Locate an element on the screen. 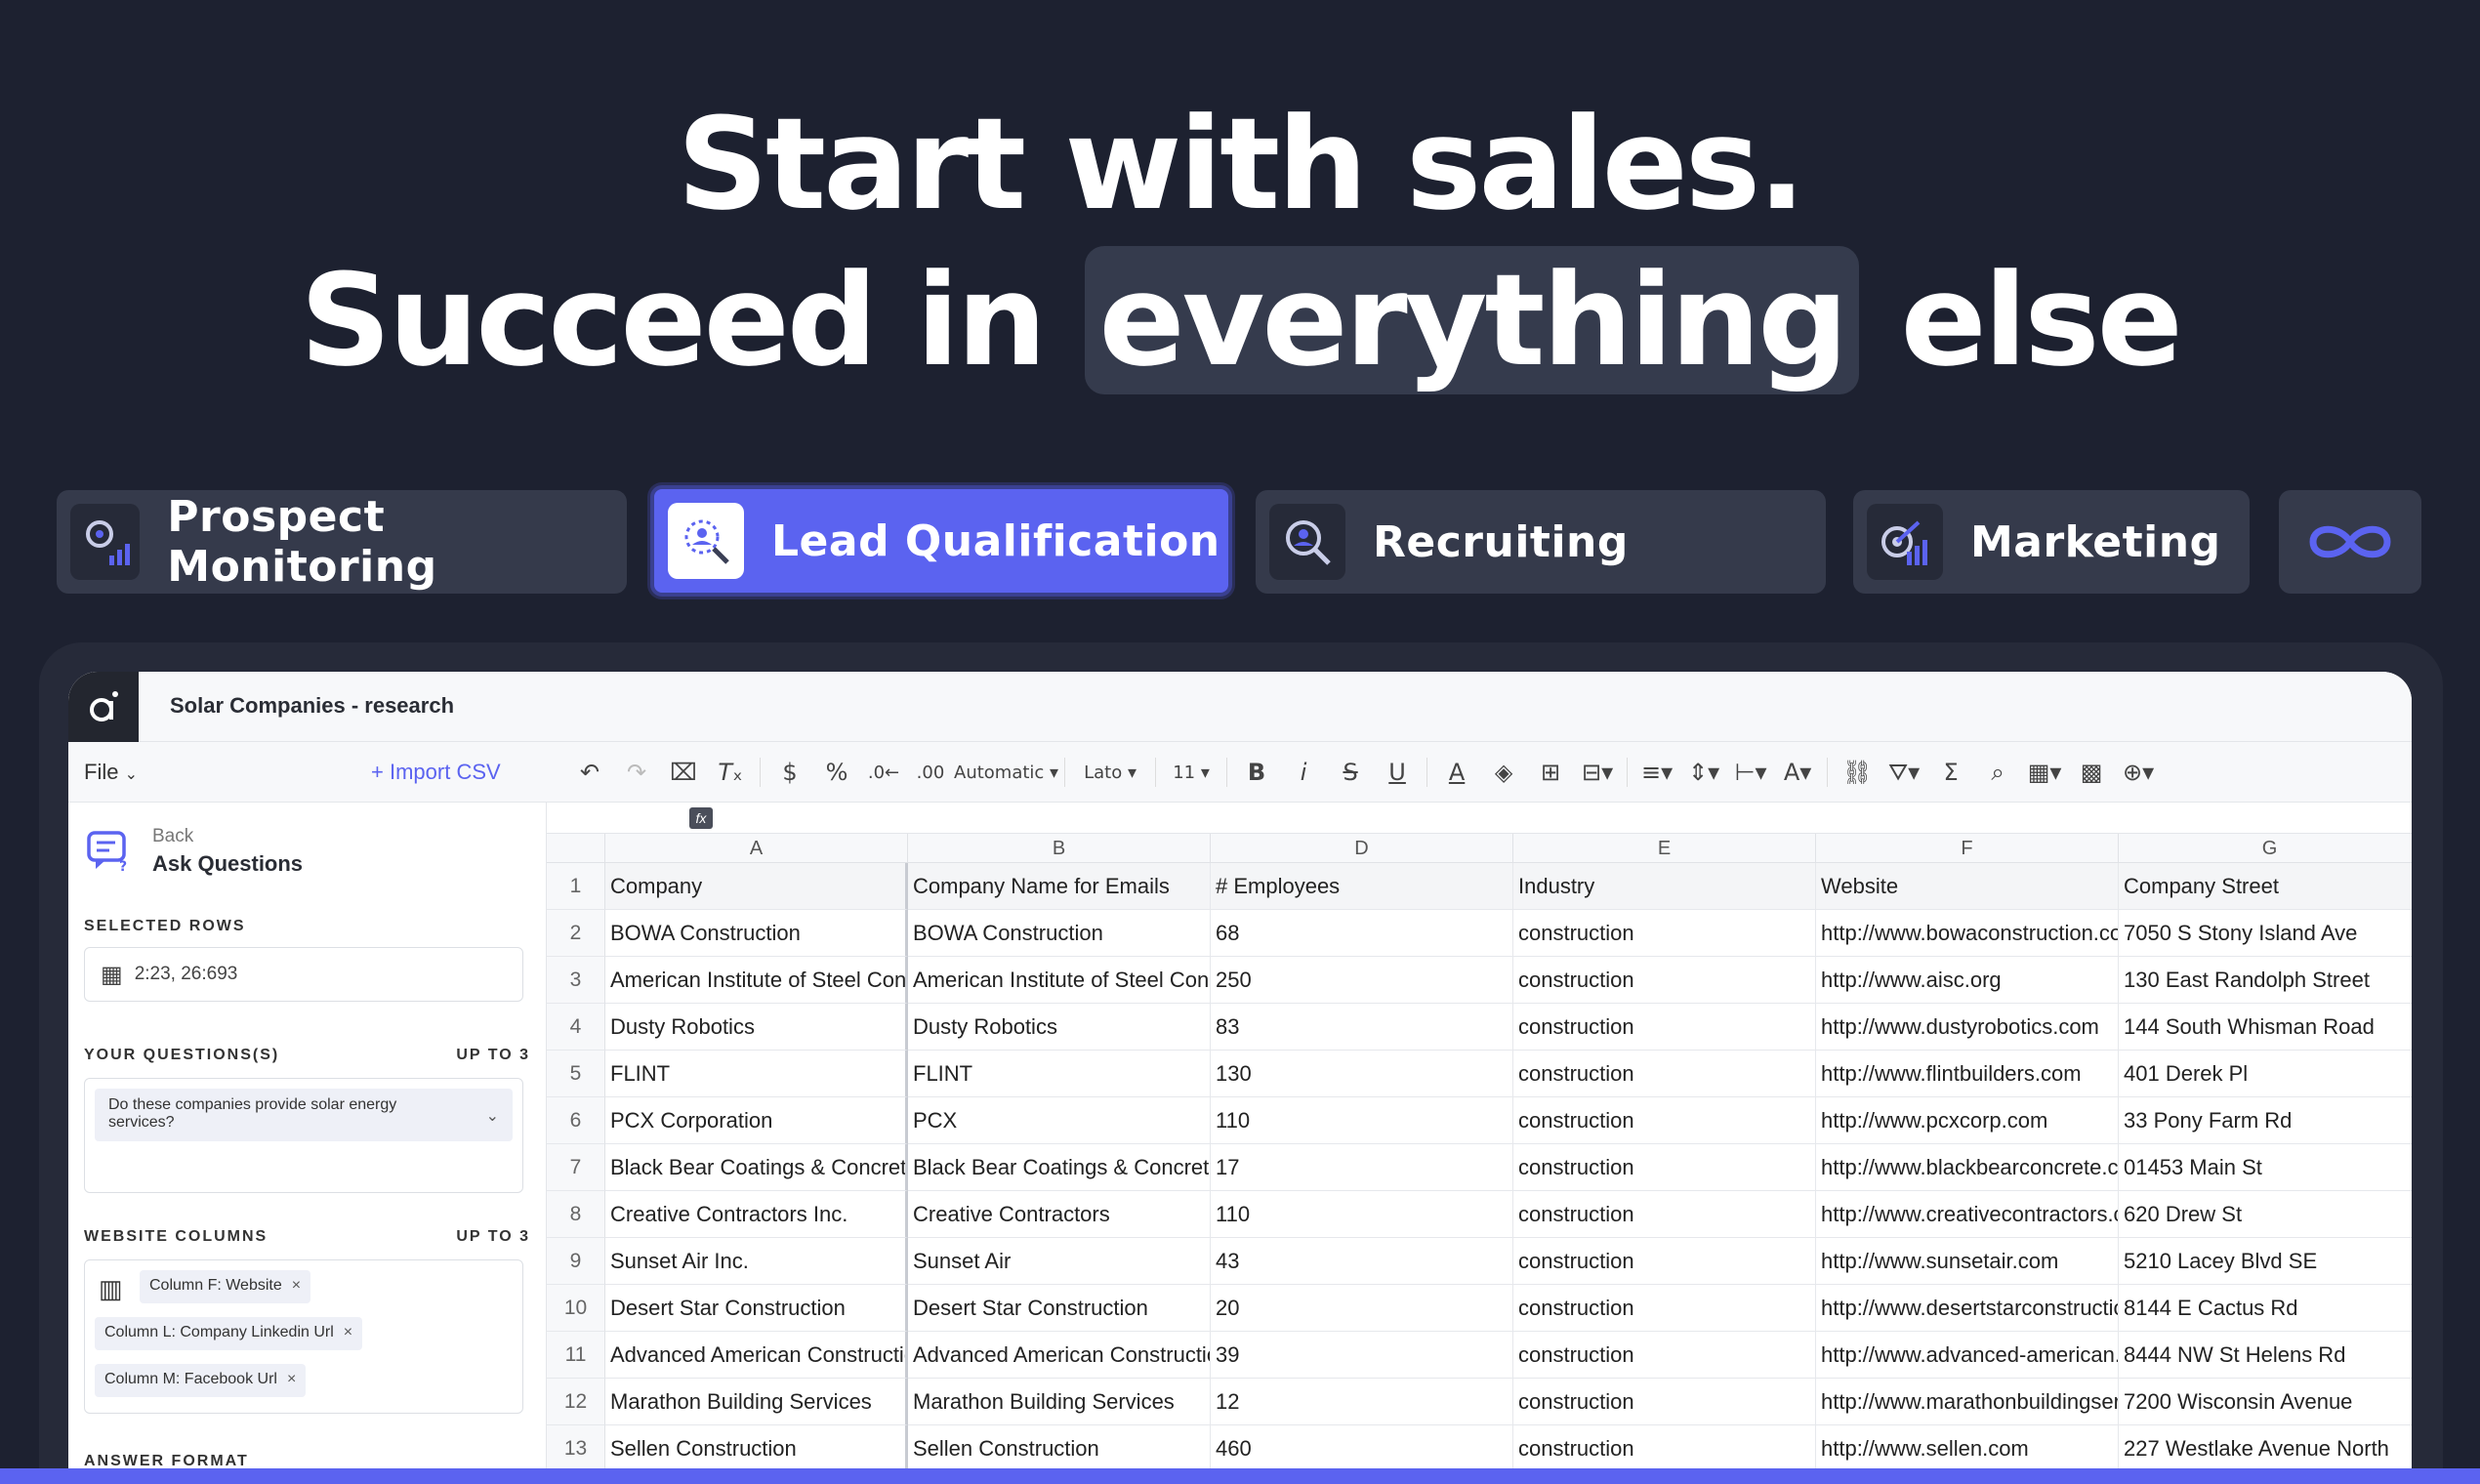  align-left-icon: ≡▾ is located at coordinates (1657, 773).